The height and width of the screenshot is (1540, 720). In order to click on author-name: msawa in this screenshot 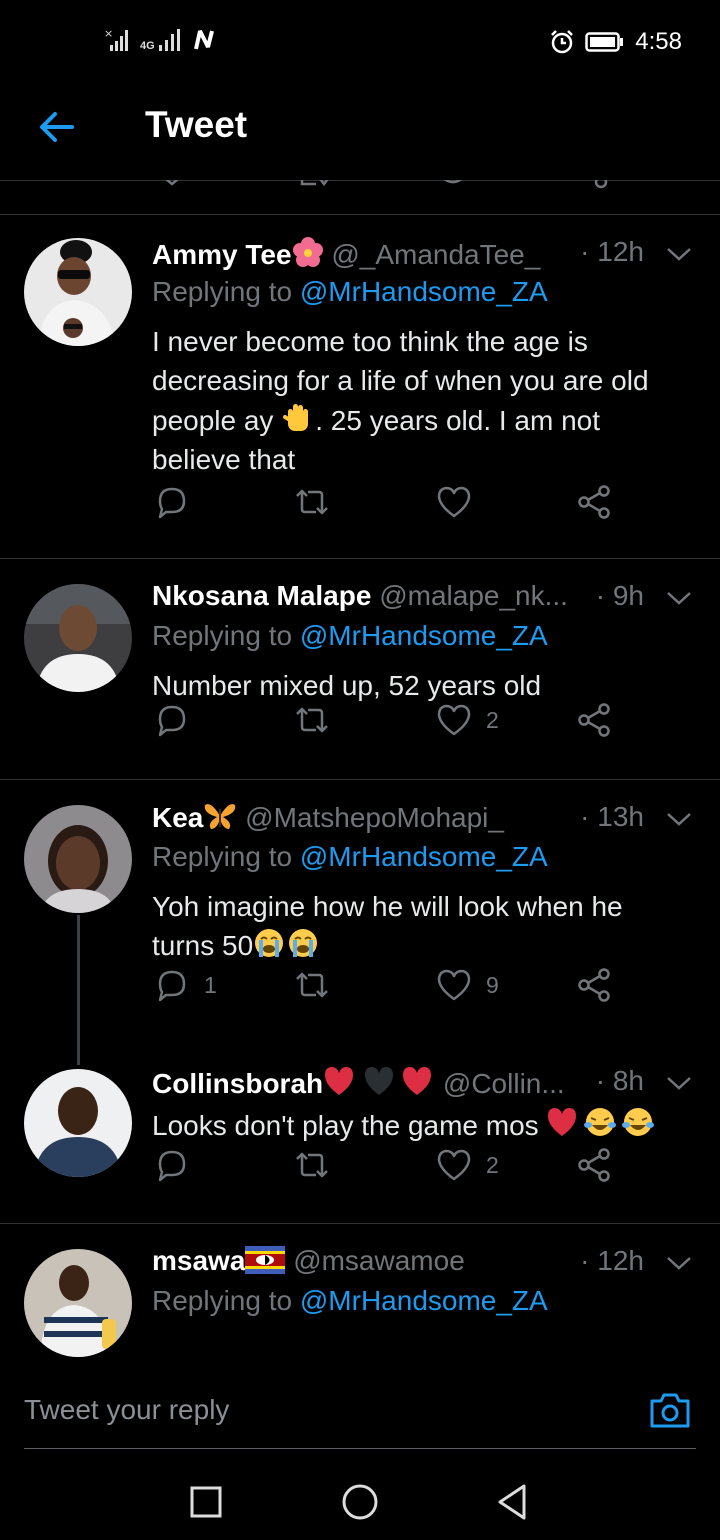, I will do `click(198, 1260)`.